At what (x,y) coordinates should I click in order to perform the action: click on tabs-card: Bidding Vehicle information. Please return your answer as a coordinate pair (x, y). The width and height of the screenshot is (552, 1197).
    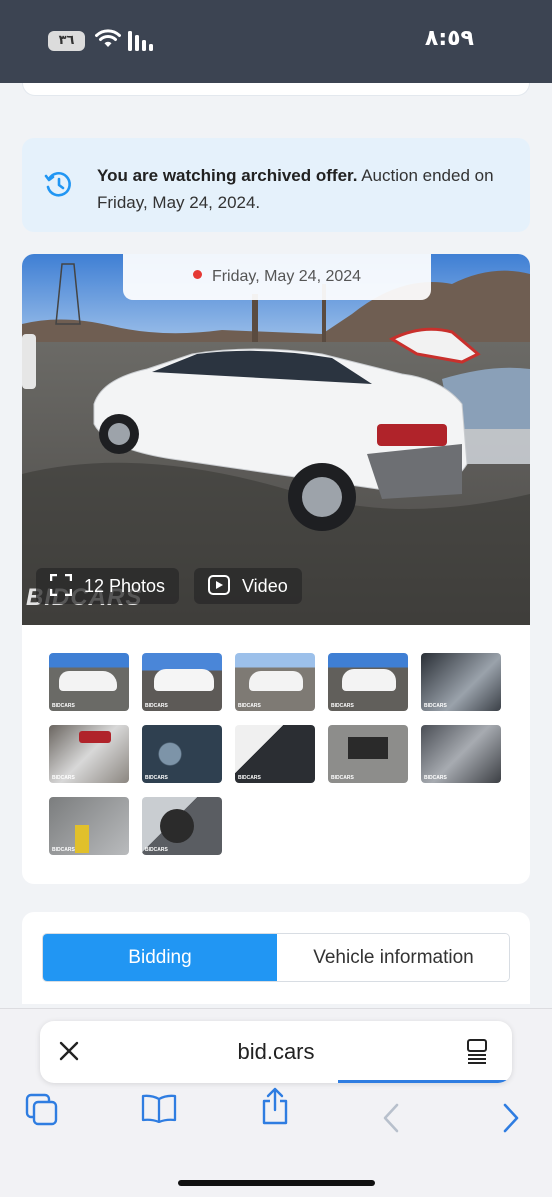
    Looking at the image, I should click on (276, 958).